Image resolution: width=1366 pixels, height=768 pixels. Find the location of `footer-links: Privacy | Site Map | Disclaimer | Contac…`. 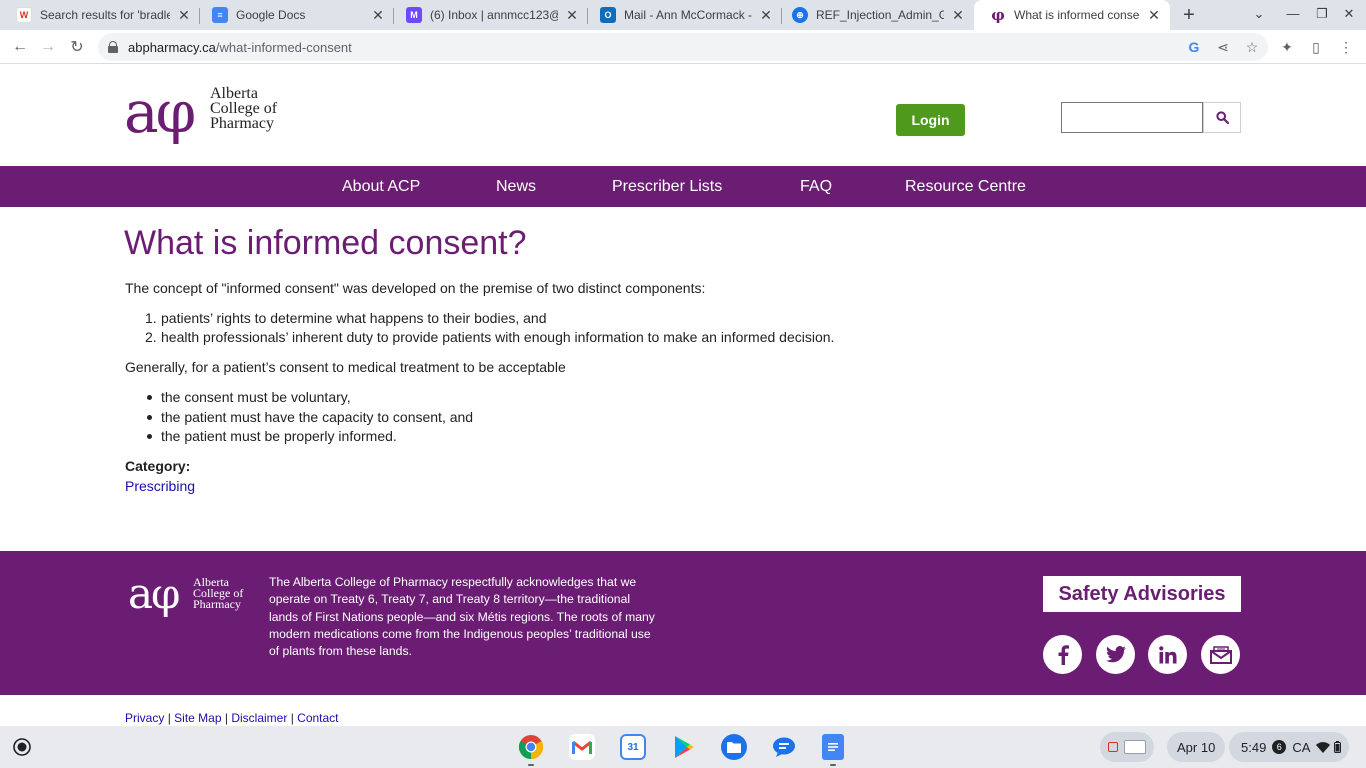

footer-links: Privacy | Site Map | Disclaimer | Contac… is located at coordinates (232, 718).